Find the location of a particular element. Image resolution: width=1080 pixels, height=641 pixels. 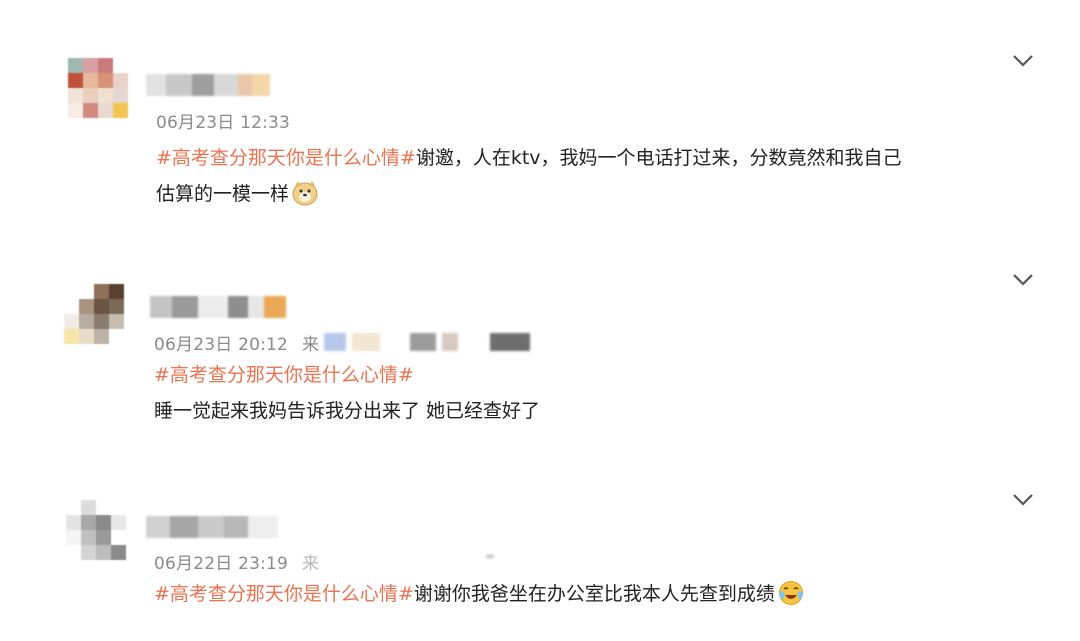

comment-text: 谢谢你我爸坐在办公室比我本人先查到成绩 is located at coordinates (594, 594).